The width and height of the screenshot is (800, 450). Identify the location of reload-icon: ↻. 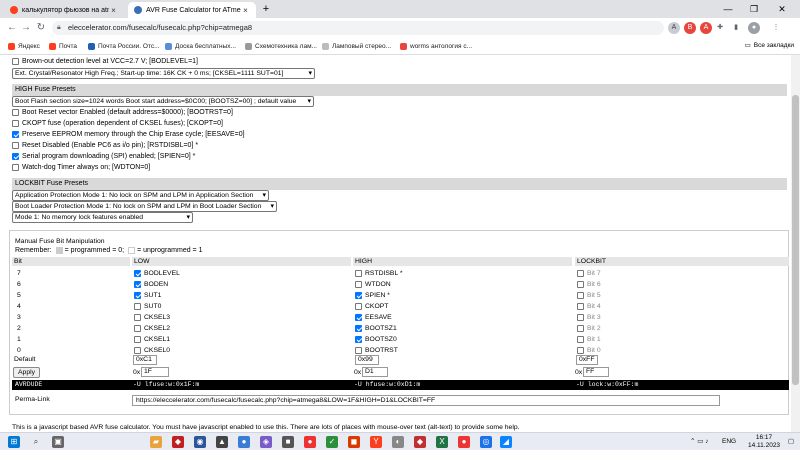
(41, 28).